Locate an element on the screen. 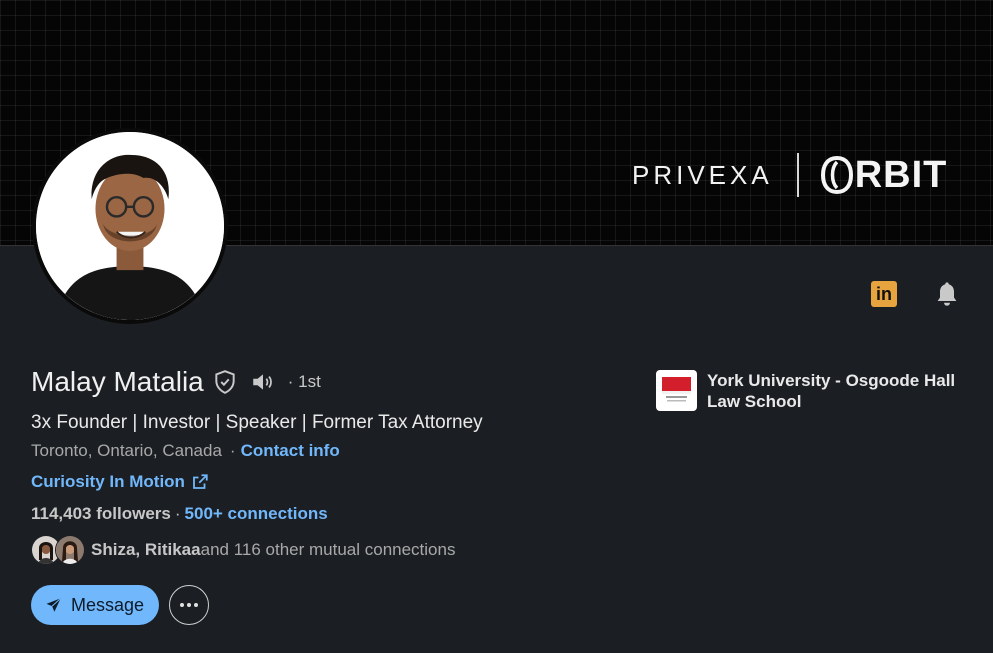  action-buttons: Message is located at coordinates (120, 605).